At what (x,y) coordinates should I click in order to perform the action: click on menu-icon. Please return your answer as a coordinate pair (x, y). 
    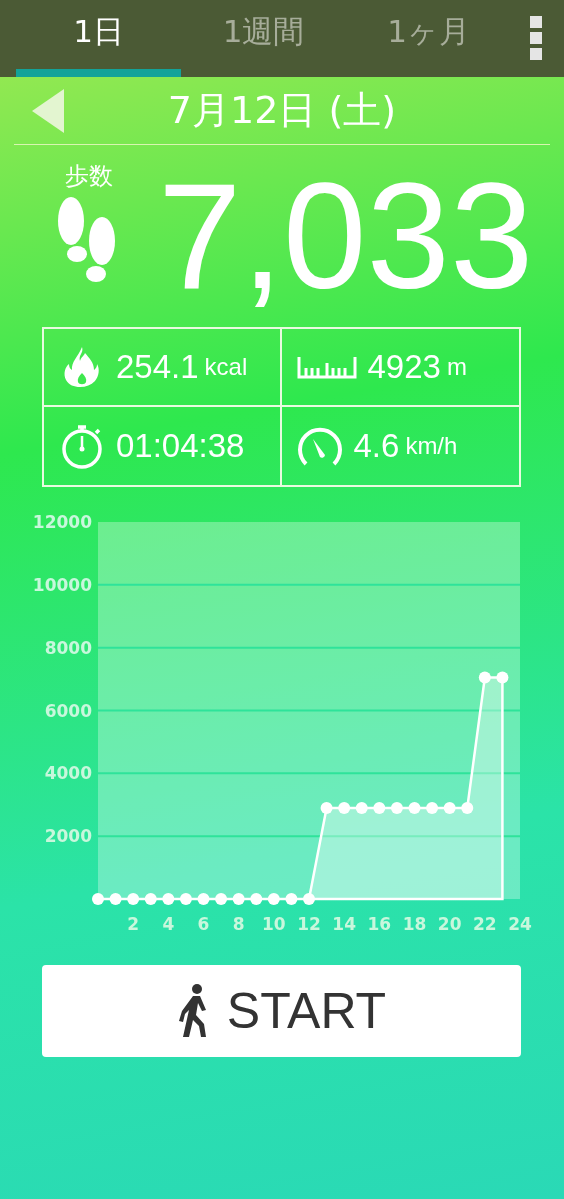
    Looking at the image, I should click on (536, 38).